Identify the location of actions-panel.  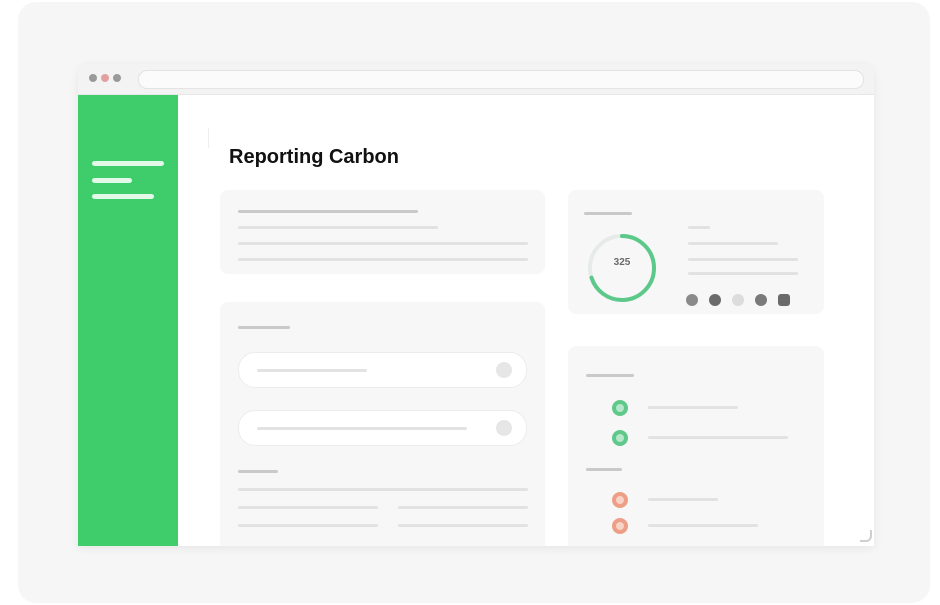
(696, 446).